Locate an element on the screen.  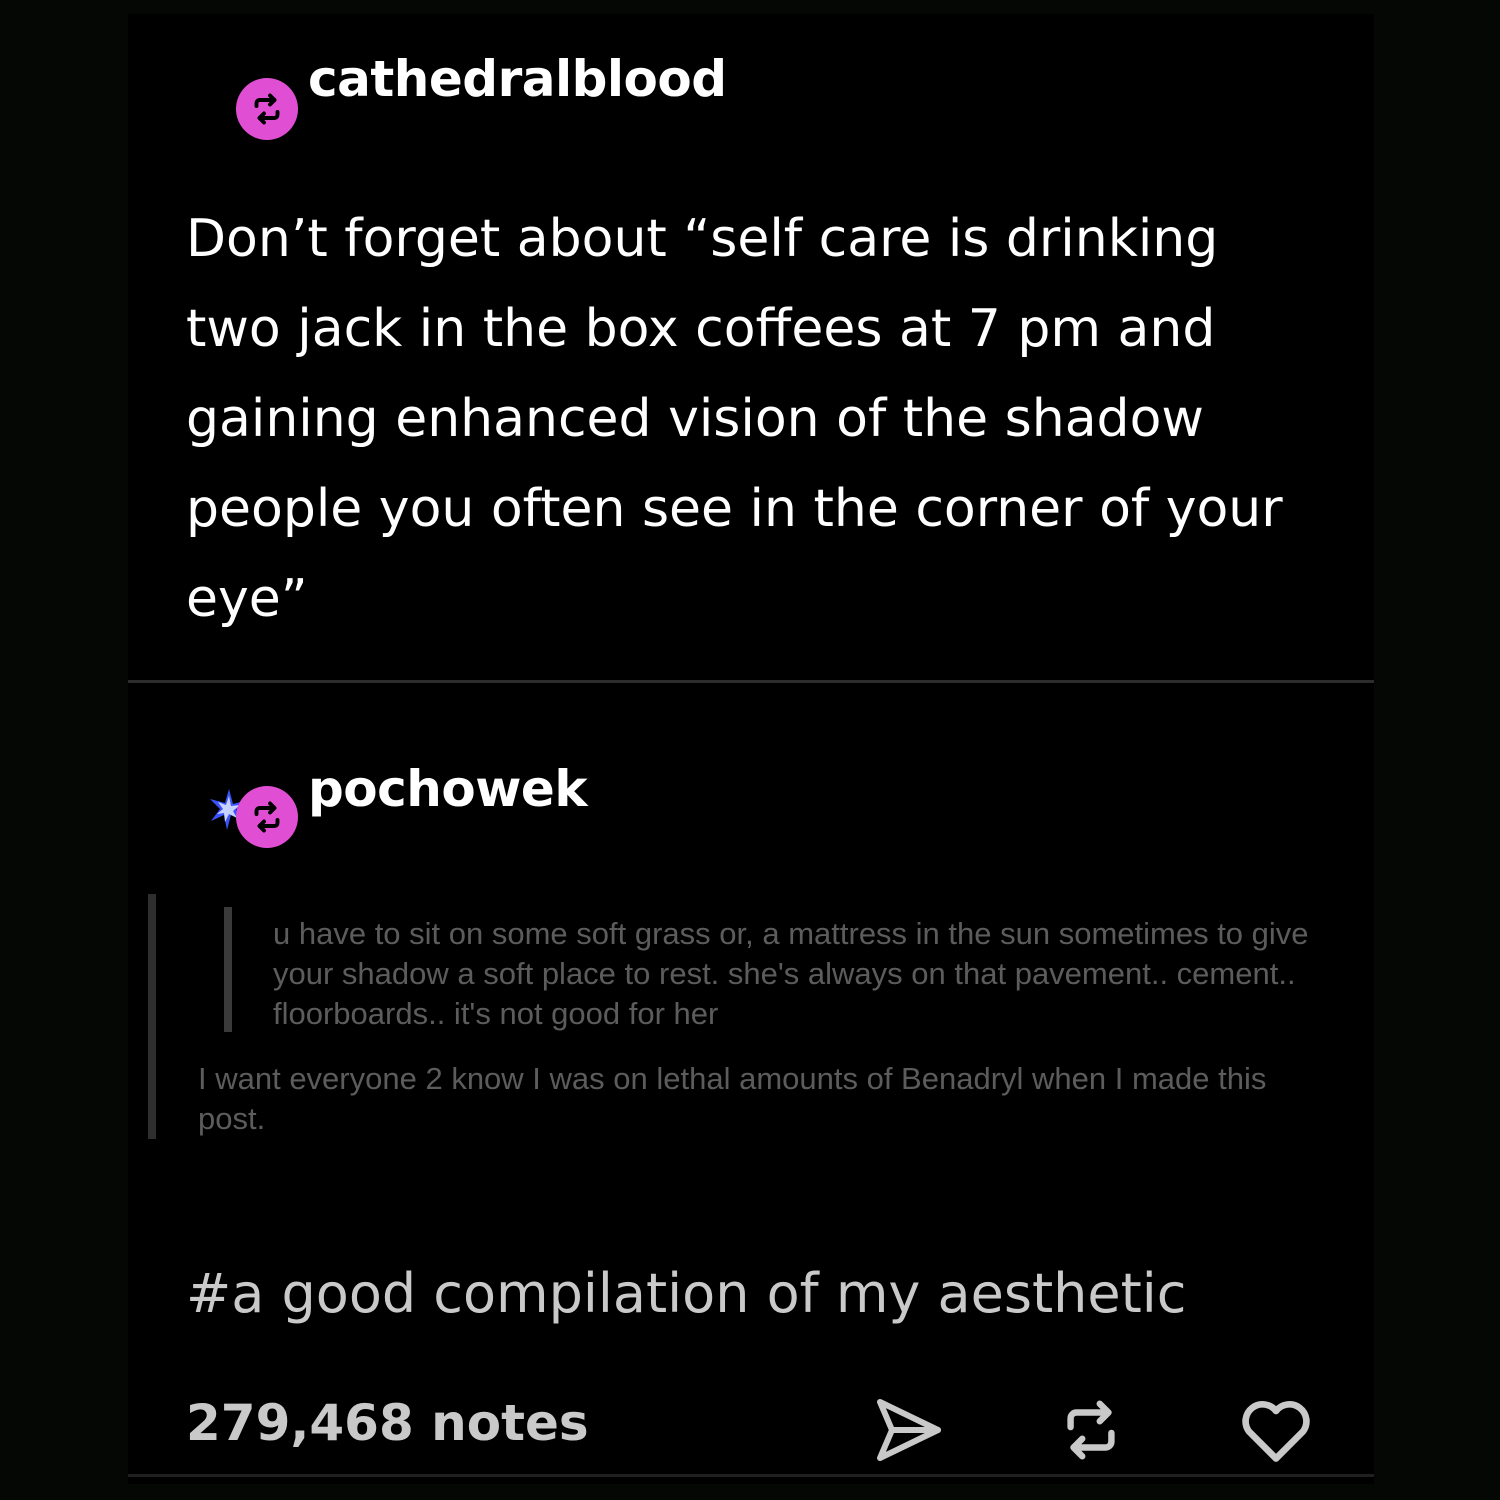
notes-count: 279,468 notes is located at coordinates (387, 1423).